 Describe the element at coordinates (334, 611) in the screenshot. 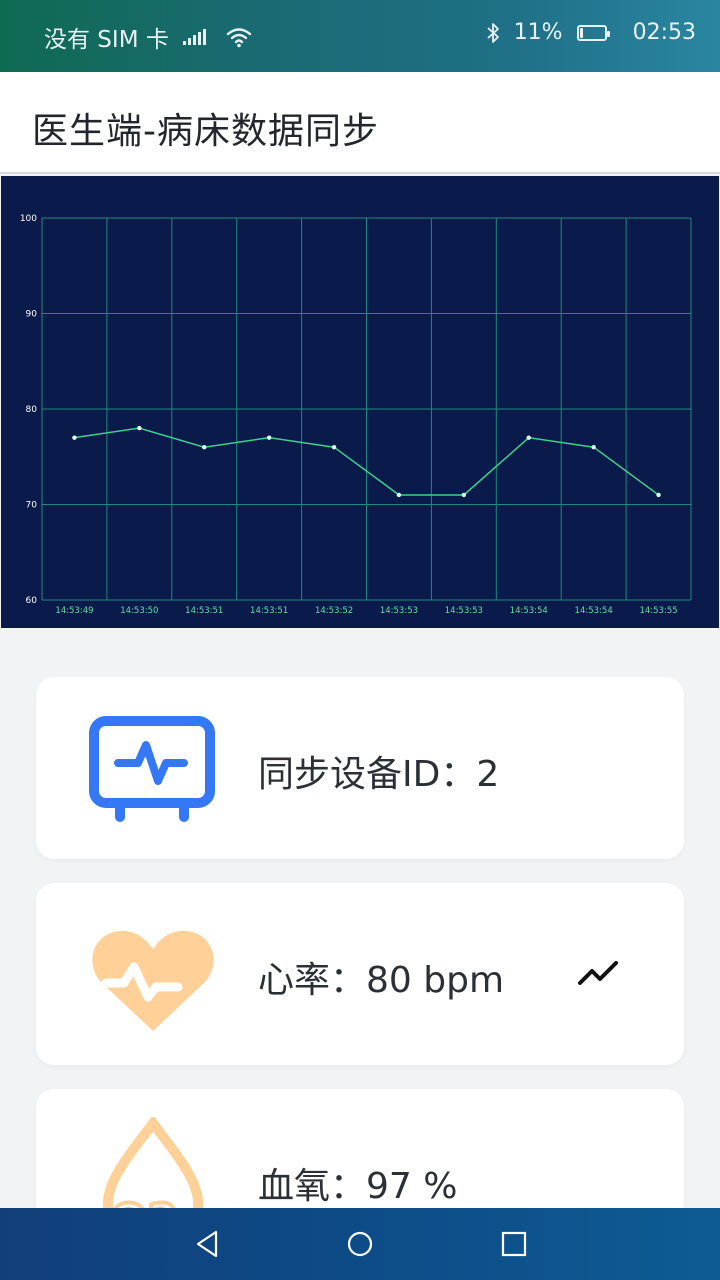

I see `x-tick-label: 14:53:52` at that location.